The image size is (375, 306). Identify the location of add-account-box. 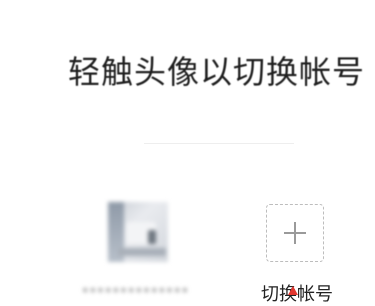
(295, 233).